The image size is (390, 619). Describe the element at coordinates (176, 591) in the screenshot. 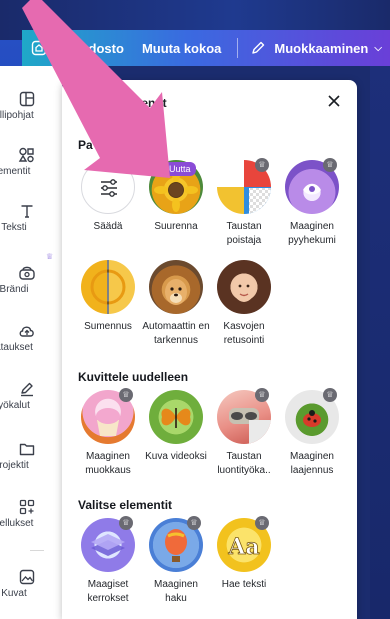

I see `tool-label: Maaginen haku` at that location.